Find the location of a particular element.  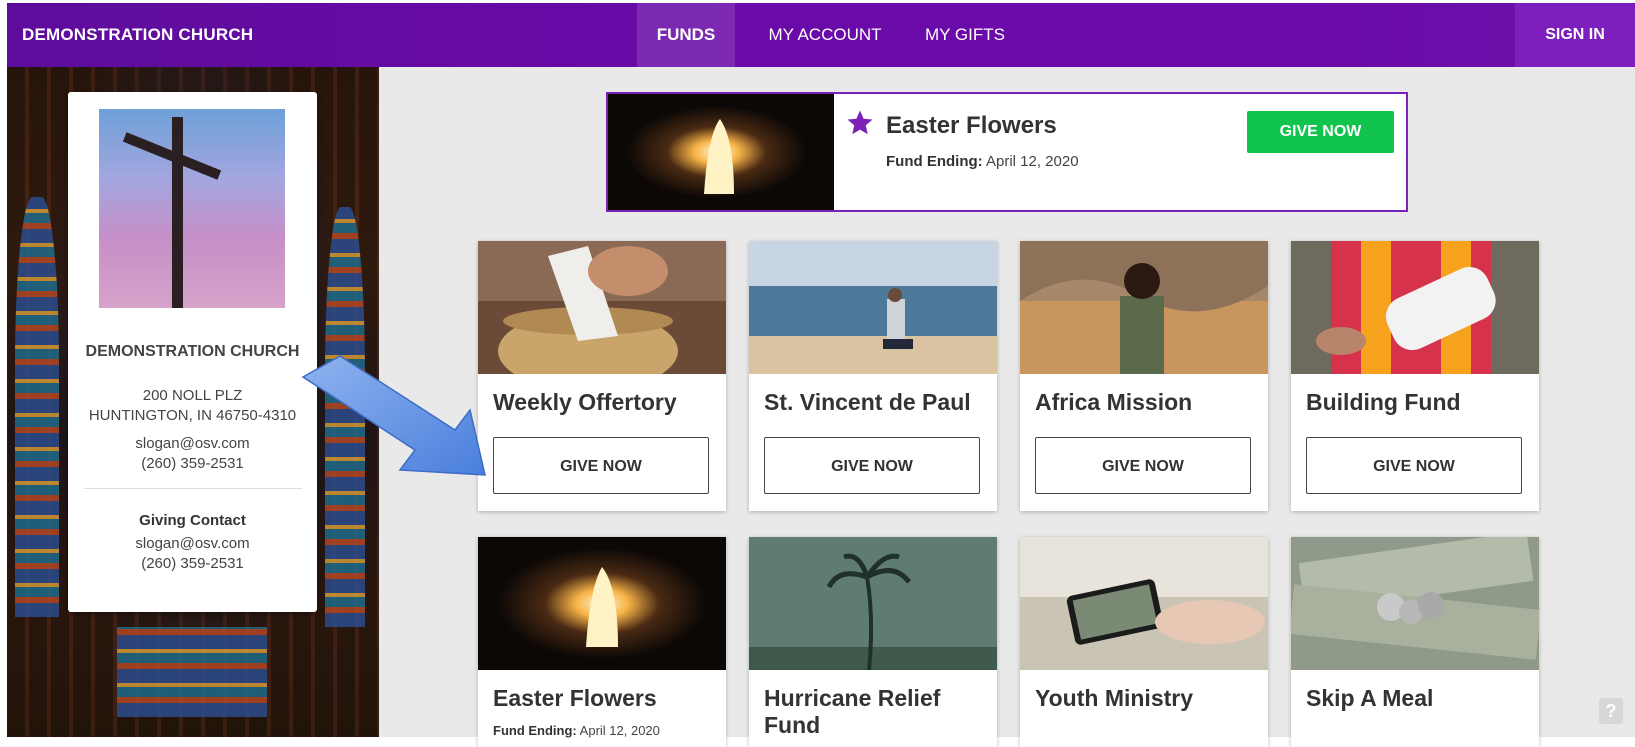

fund-title: St. Vincent de Paul is located at coordinates (876, 402).